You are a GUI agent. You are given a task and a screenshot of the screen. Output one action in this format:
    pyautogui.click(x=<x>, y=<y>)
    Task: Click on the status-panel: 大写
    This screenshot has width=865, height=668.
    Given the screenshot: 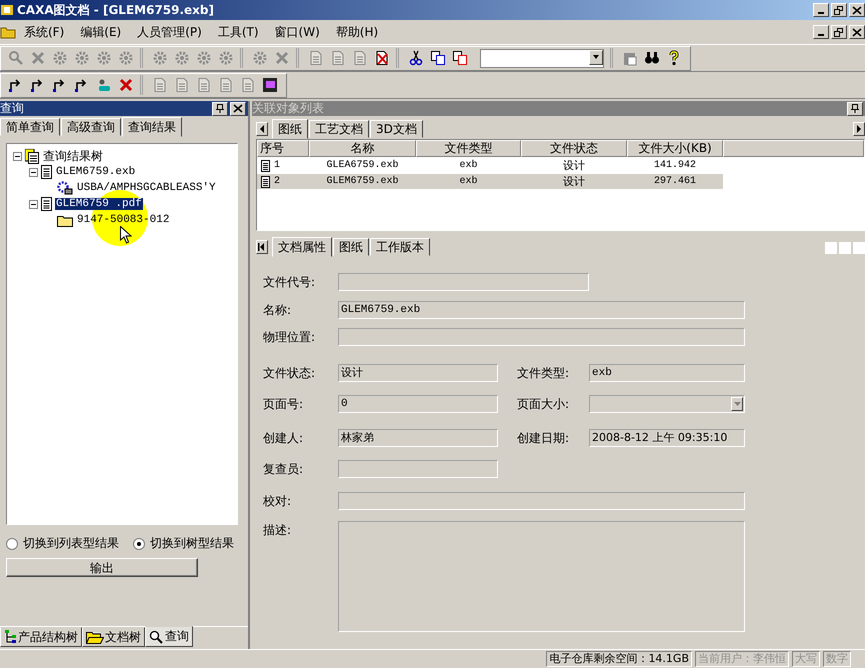 What is the action you would take?
    pyautogui.click(x=806, y=659)
    